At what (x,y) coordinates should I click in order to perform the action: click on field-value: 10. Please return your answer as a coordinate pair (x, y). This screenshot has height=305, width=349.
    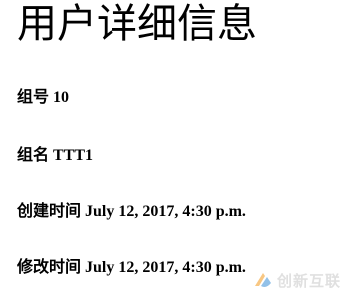
    Looking at the image, I should click on (61, 97).